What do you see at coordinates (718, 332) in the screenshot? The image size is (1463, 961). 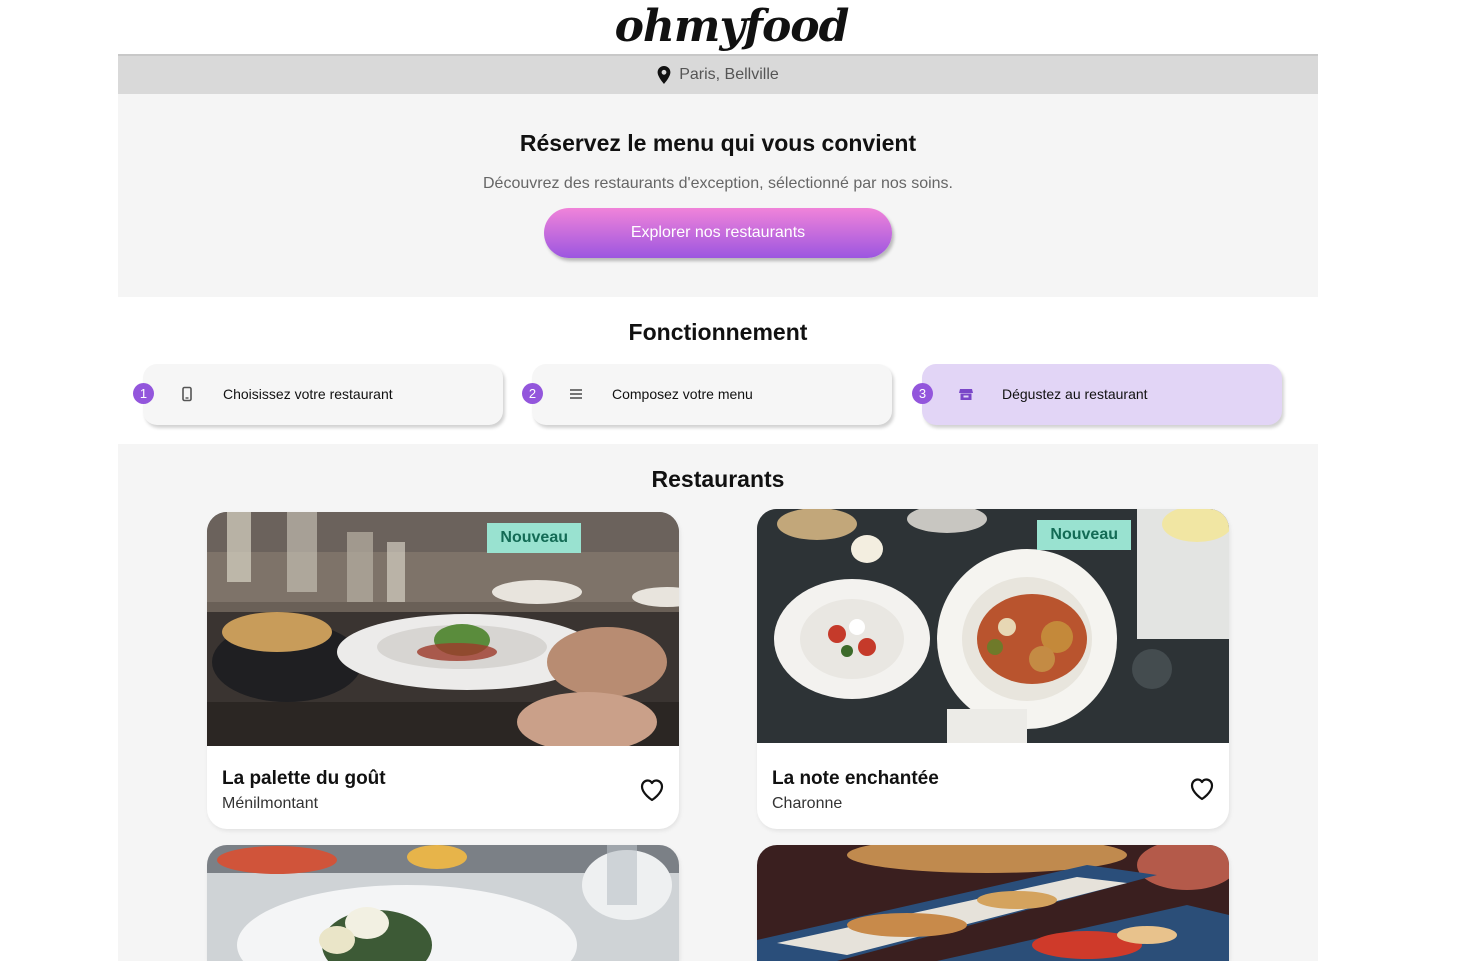 I see `how-it-works-title: Fonctionnement` at bounding box center [718, 332].